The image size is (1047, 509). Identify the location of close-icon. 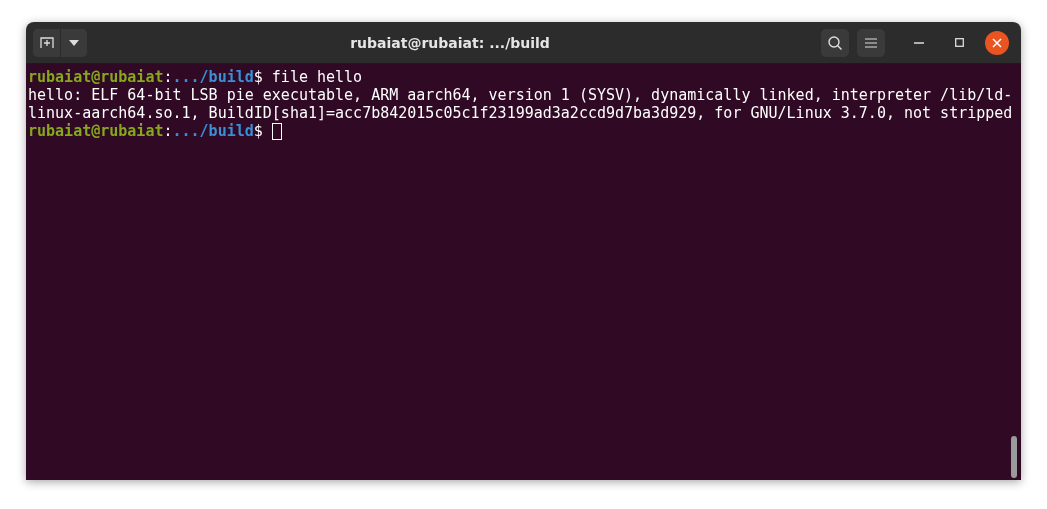
(997, 42).